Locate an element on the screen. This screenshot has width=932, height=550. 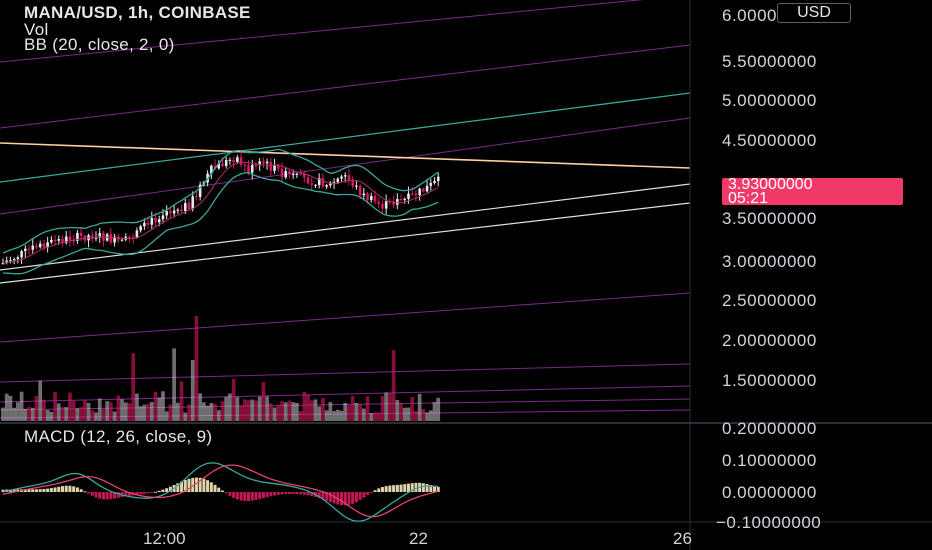
price-axis-label: 1.50000000 is located at coordinates (769, 380).